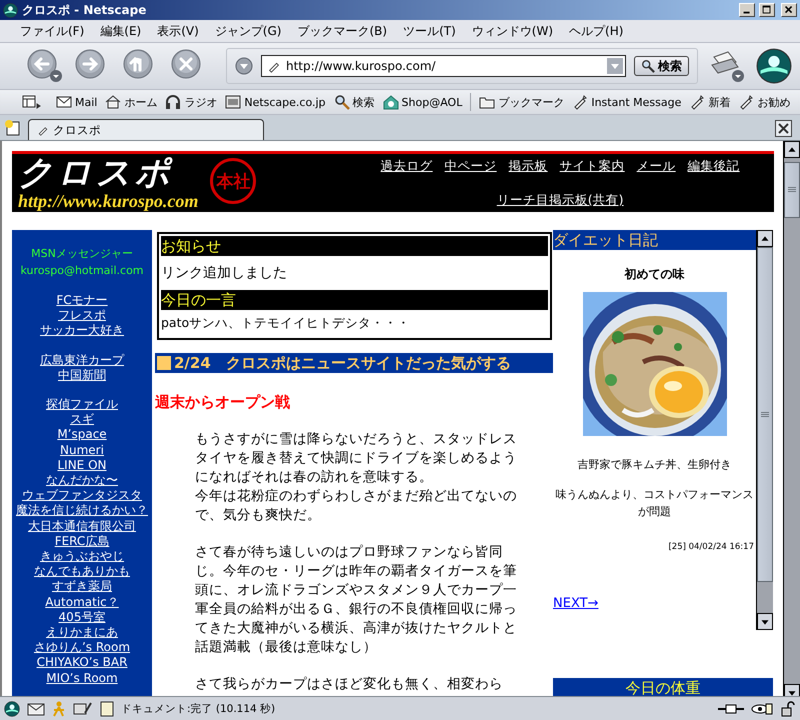 Image resolution: width=800 pixels, height=720 pixels. I want to click on person-icon, so click(59, 708).